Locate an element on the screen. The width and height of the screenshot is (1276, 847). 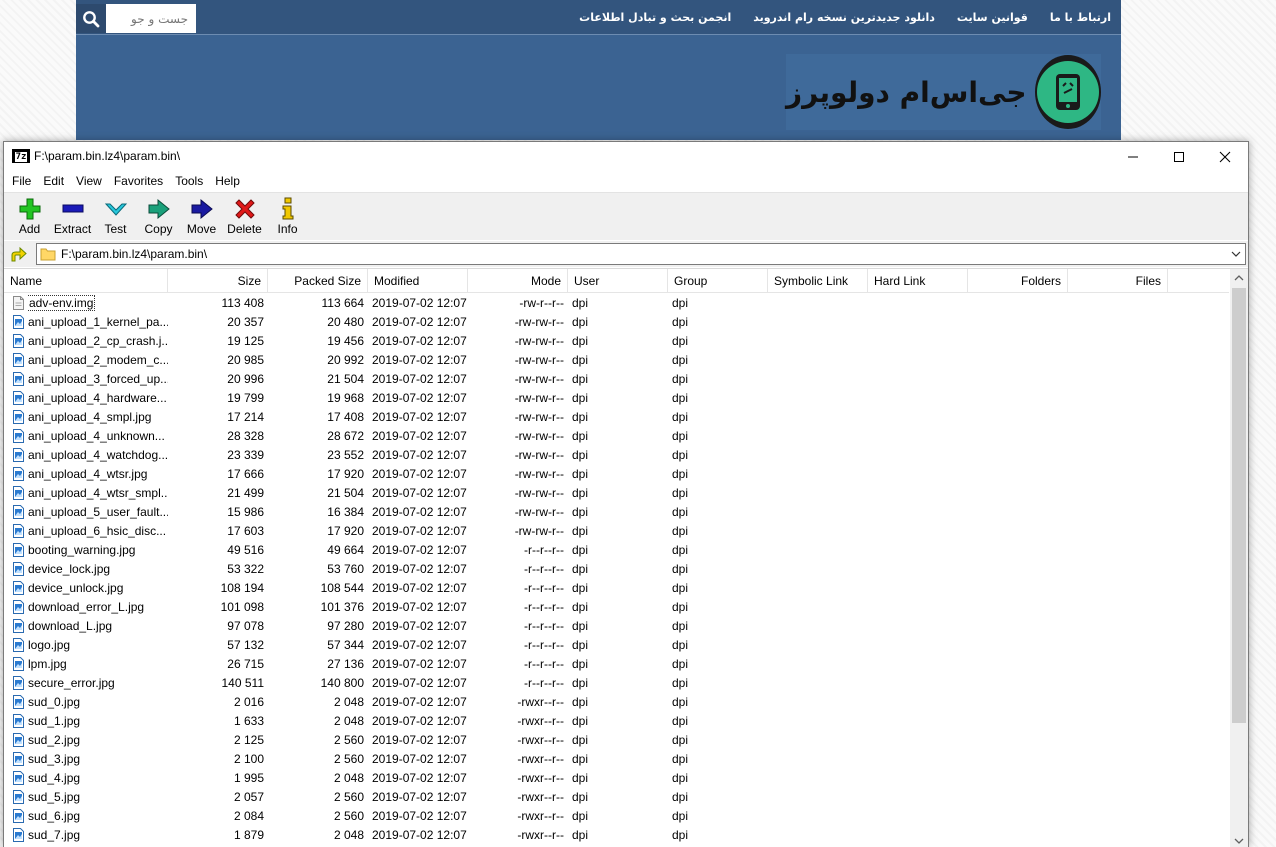
chevron-up-icon is located at coordinates (1239, 277).